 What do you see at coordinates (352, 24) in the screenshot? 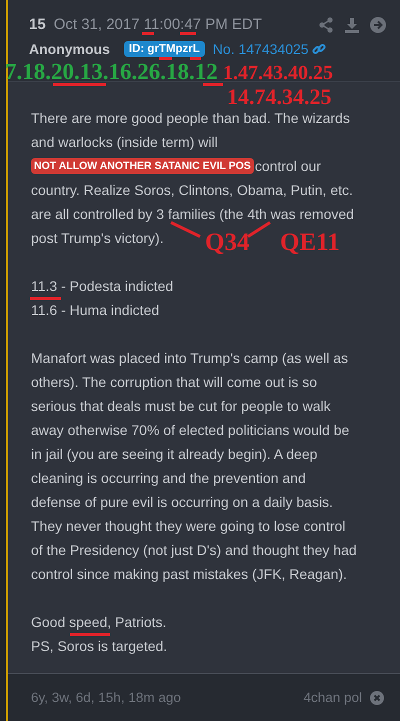
I see `download-icon` at bounding box center [352, 24].